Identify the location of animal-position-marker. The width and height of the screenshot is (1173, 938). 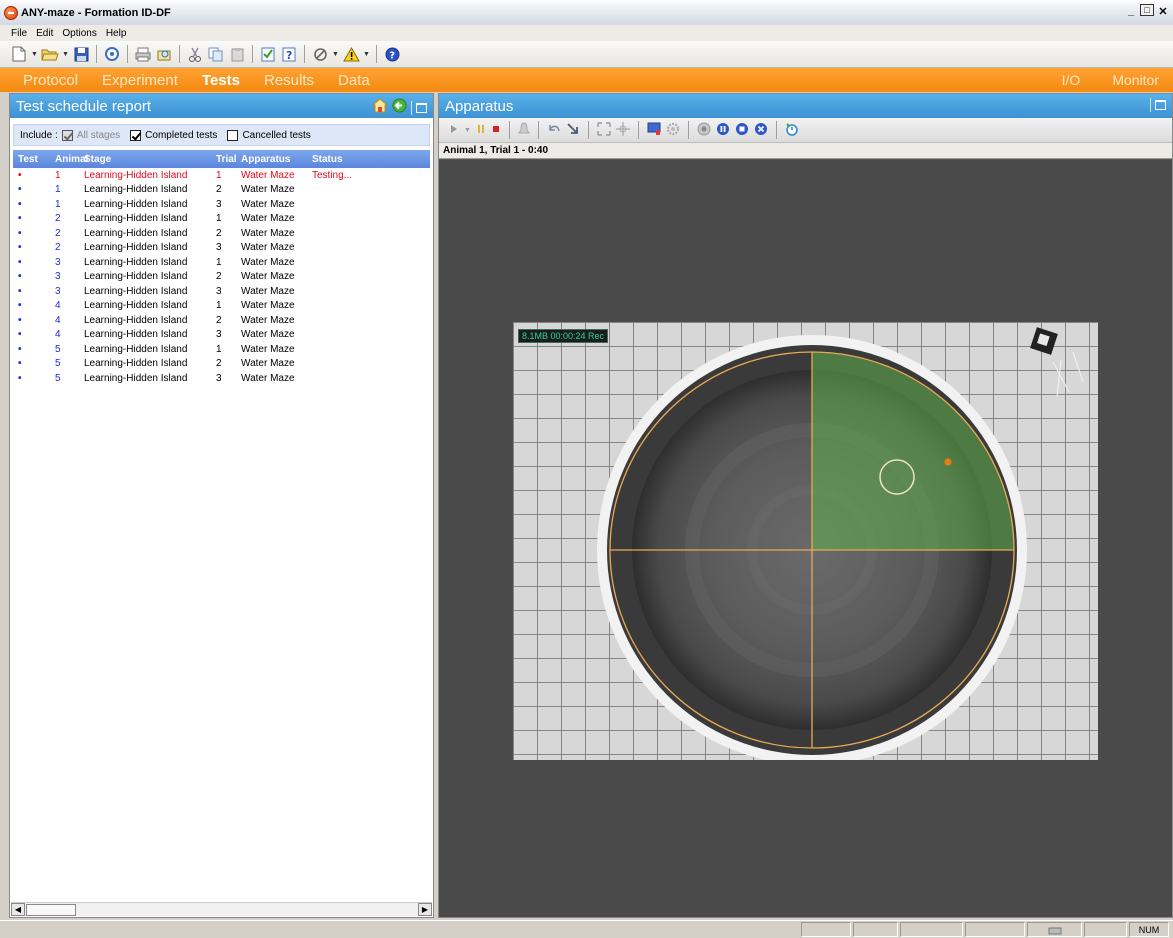
(948, 462).